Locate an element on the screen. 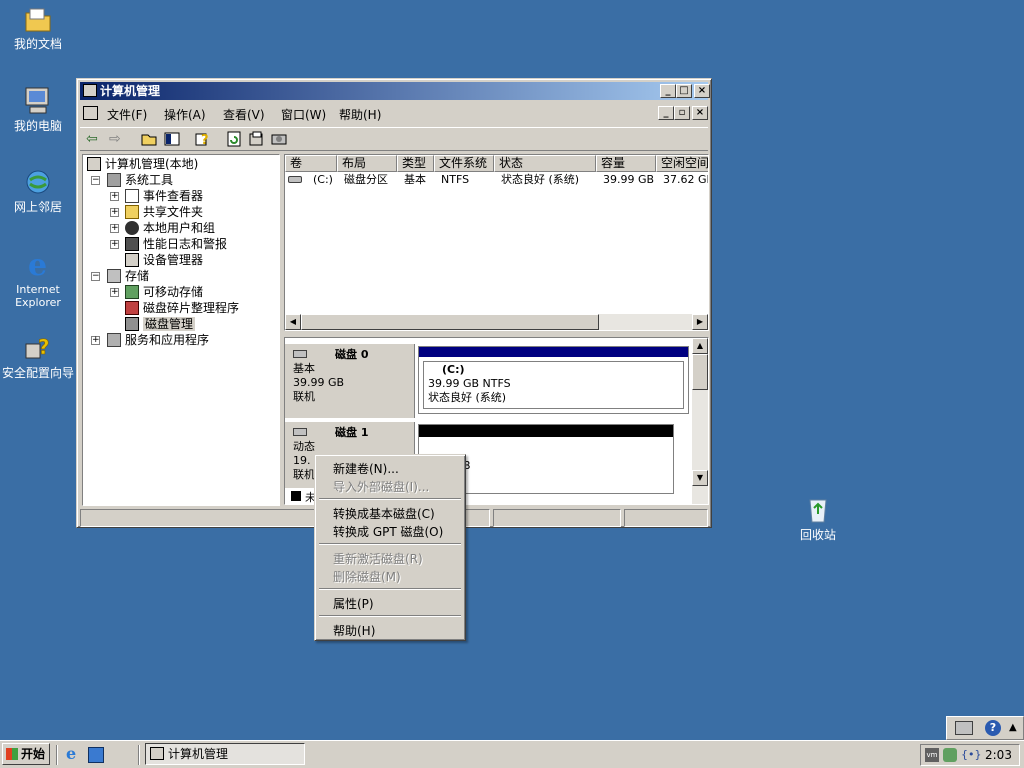  column-header-volume: 卷 is located at coordinates (311, 163).